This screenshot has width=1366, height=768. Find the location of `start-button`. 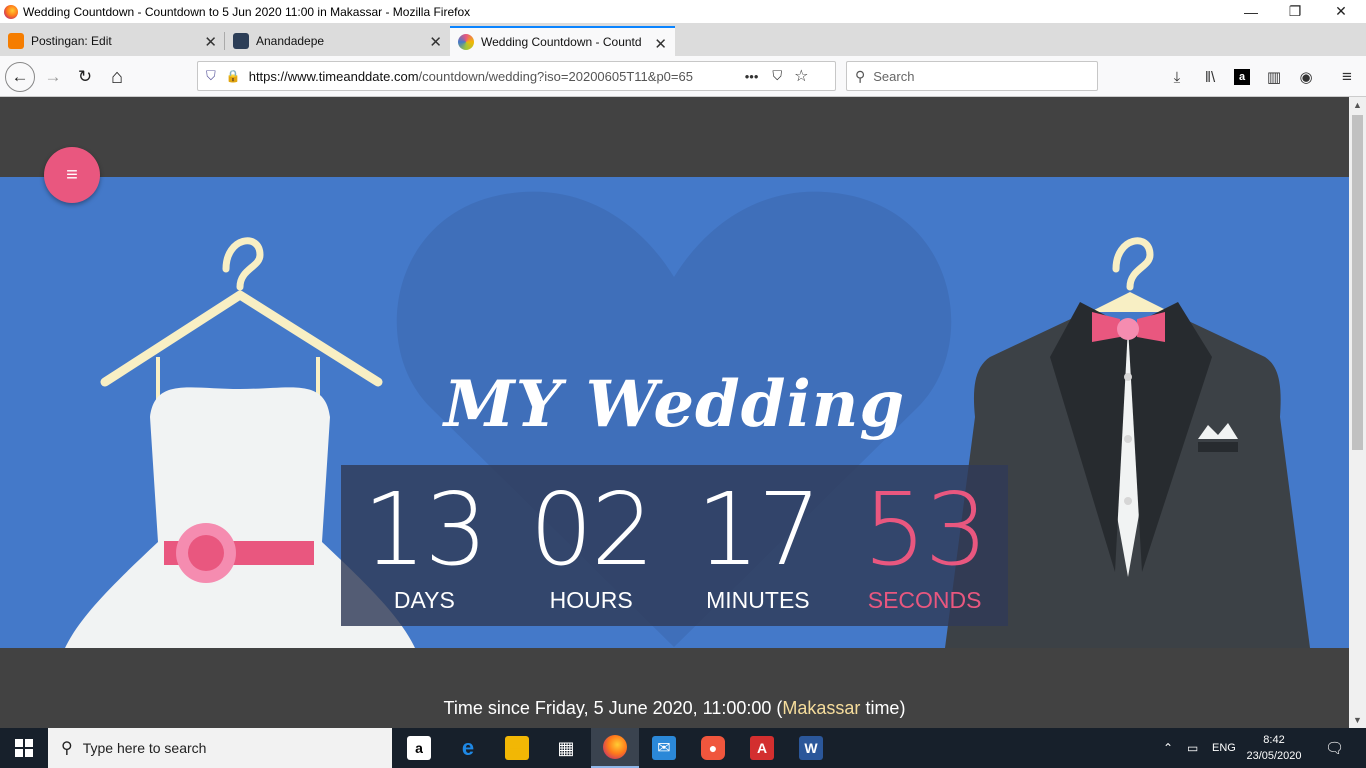

start-button is located at coordinates (24, 748).